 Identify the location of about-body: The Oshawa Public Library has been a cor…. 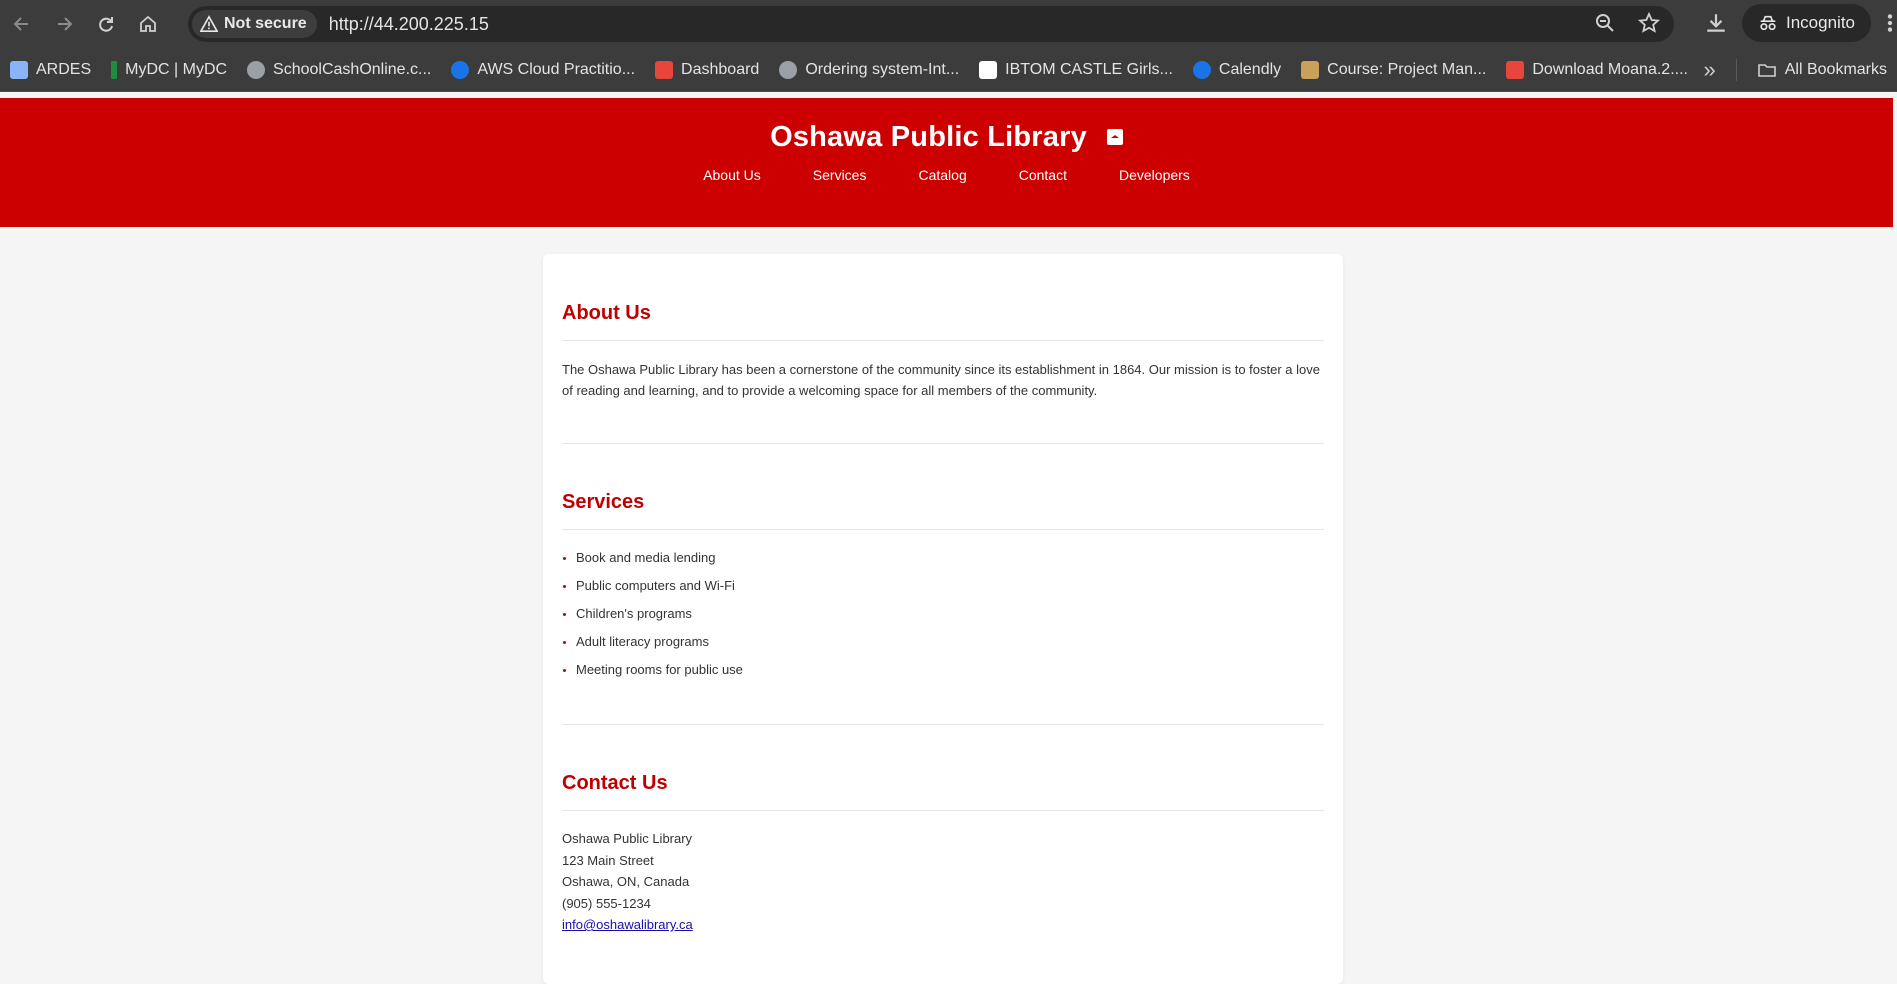
(943, 380).